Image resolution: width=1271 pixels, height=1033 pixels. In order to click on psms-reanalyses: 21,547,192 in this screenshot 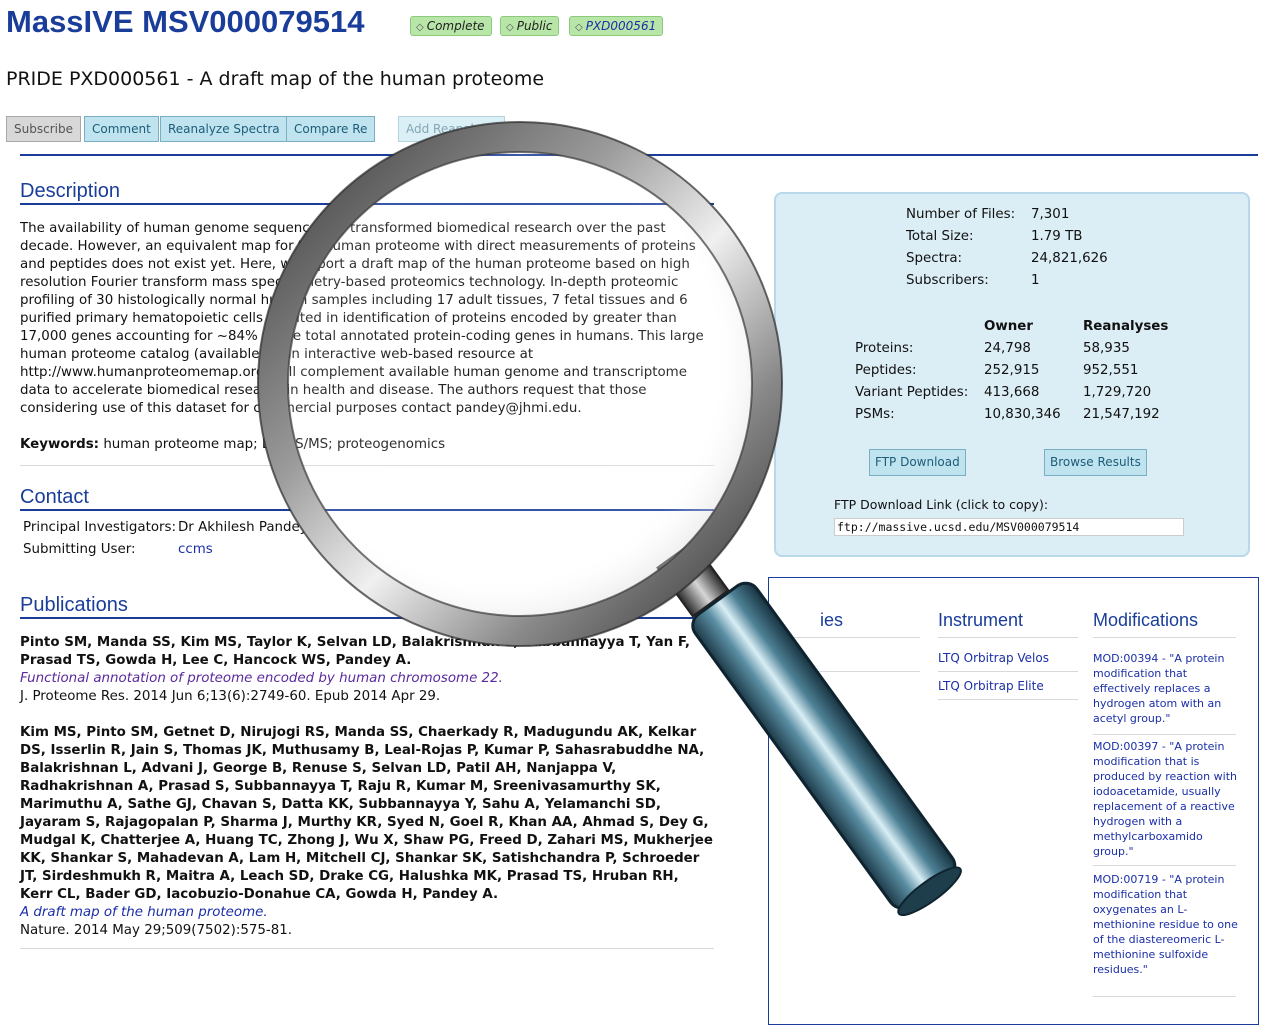, I will do `click(1121, 414)`.